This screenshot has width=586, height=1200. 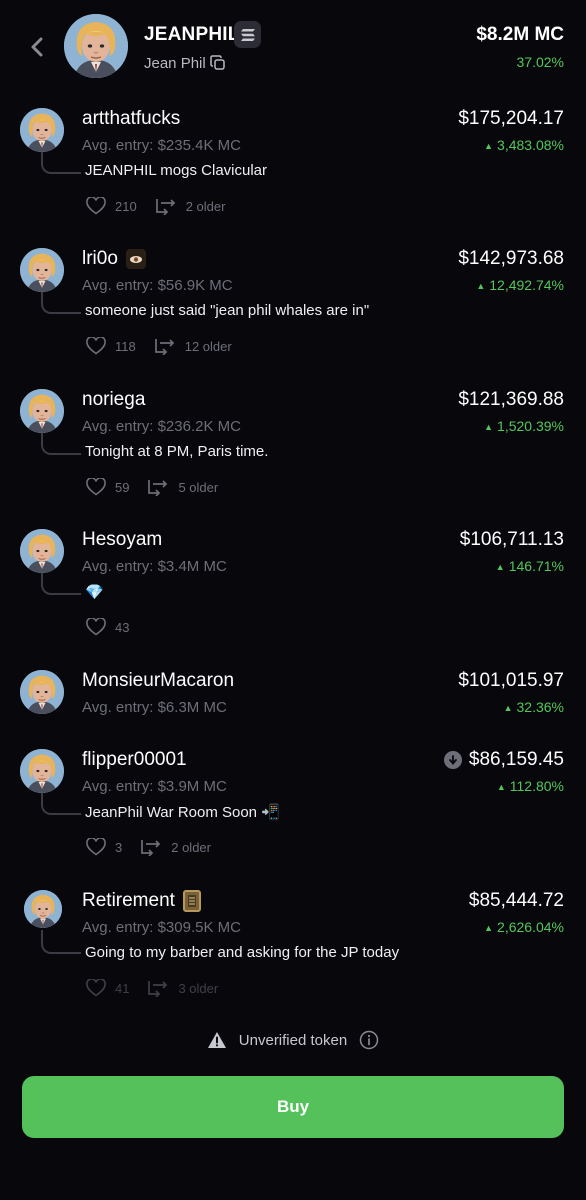 What do you see at coordinates (524, 145) in the screenshot?
I see `holding-change: ▲ 3,483.08%` at bounding box center [524, 145].